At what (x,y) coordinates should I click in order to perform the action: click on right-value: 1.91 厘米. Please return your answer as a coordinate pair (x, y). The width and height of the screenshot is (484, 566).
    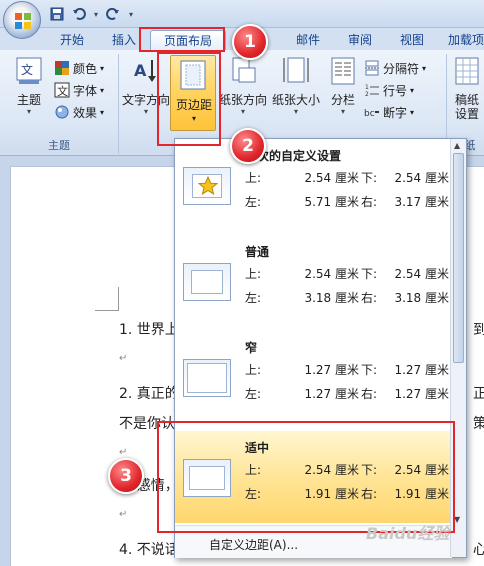
    Looking at the image, I should click on (421, 494).